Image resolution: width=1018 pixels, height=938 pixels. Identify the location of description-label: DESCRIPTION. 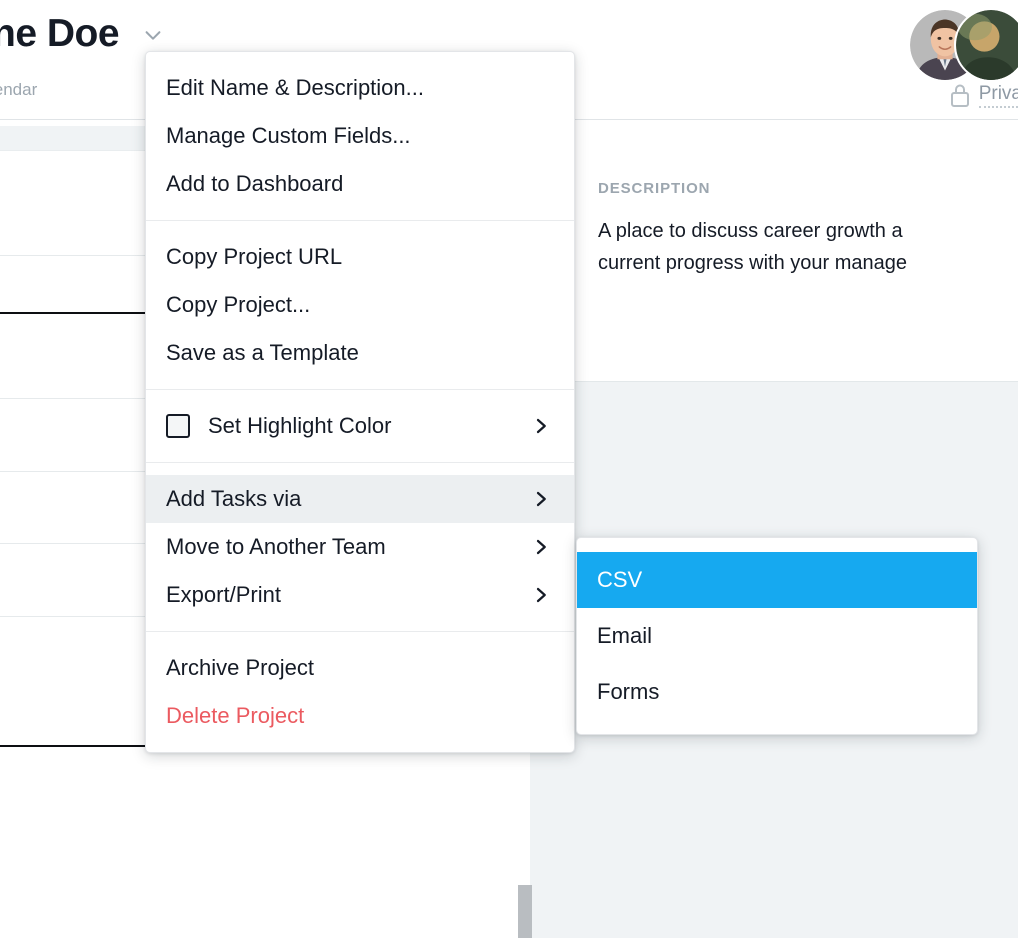
(654, 188).